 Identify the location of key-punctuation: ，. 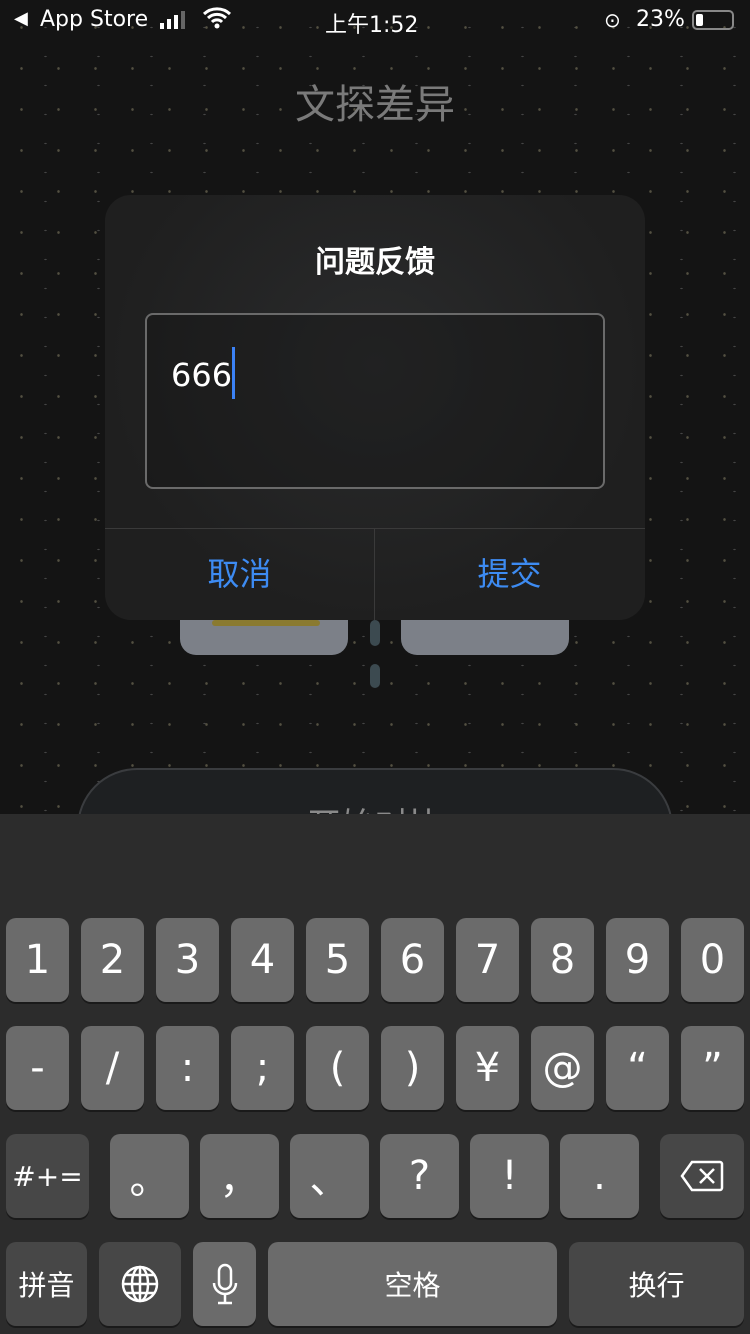
(239, 1176).